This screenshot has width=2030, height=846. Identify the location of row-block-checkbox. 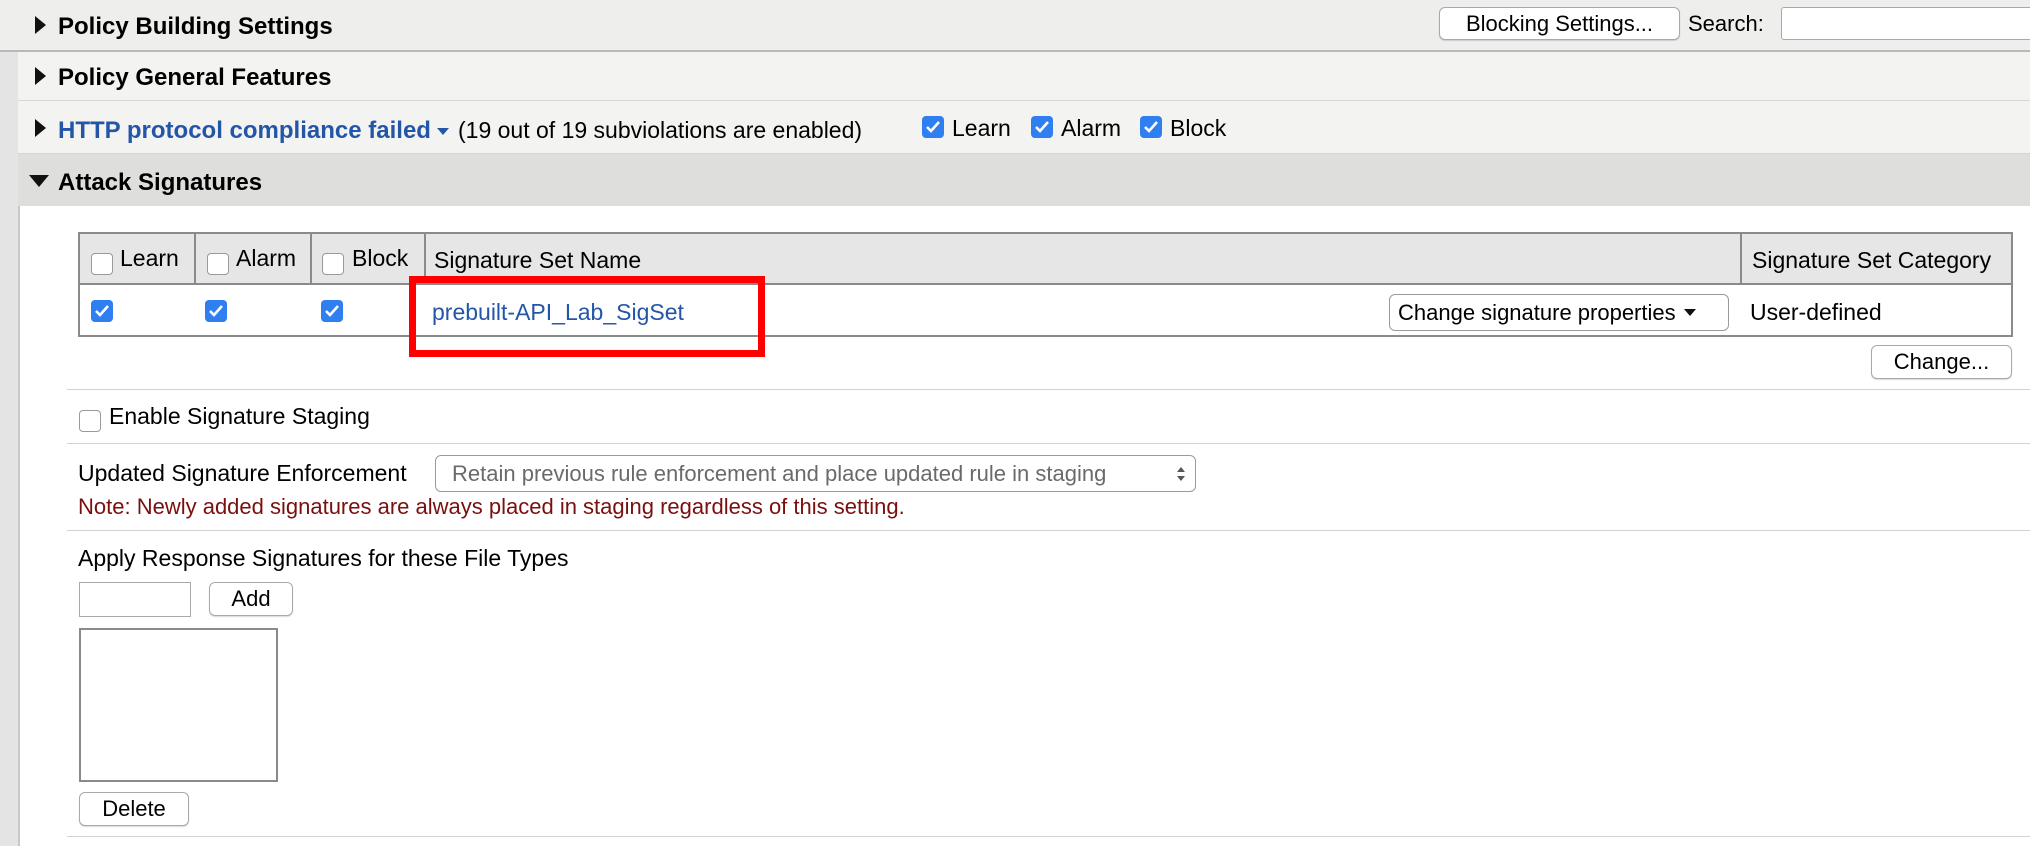
(332, 311).